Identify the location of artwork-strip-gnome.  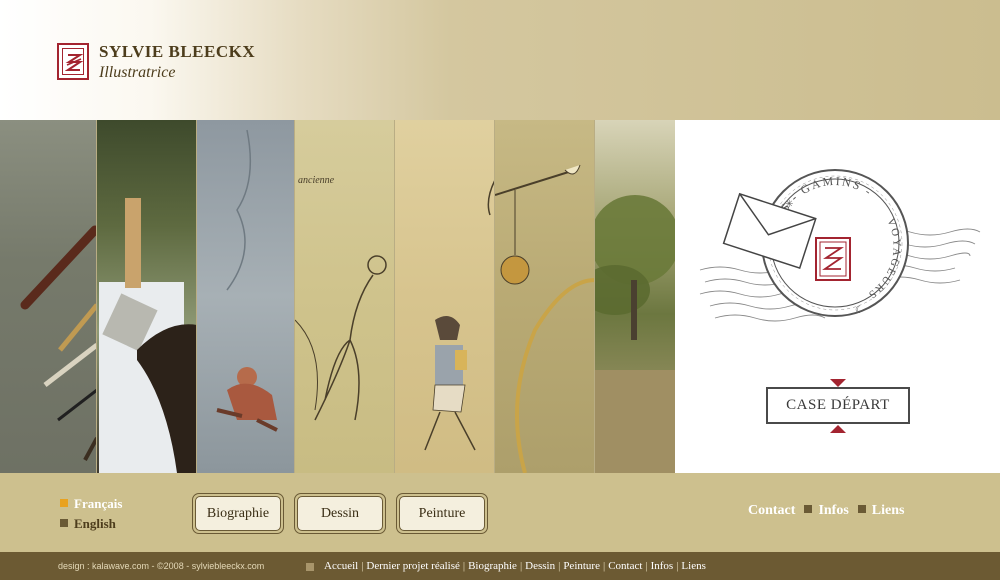
(246, 296).